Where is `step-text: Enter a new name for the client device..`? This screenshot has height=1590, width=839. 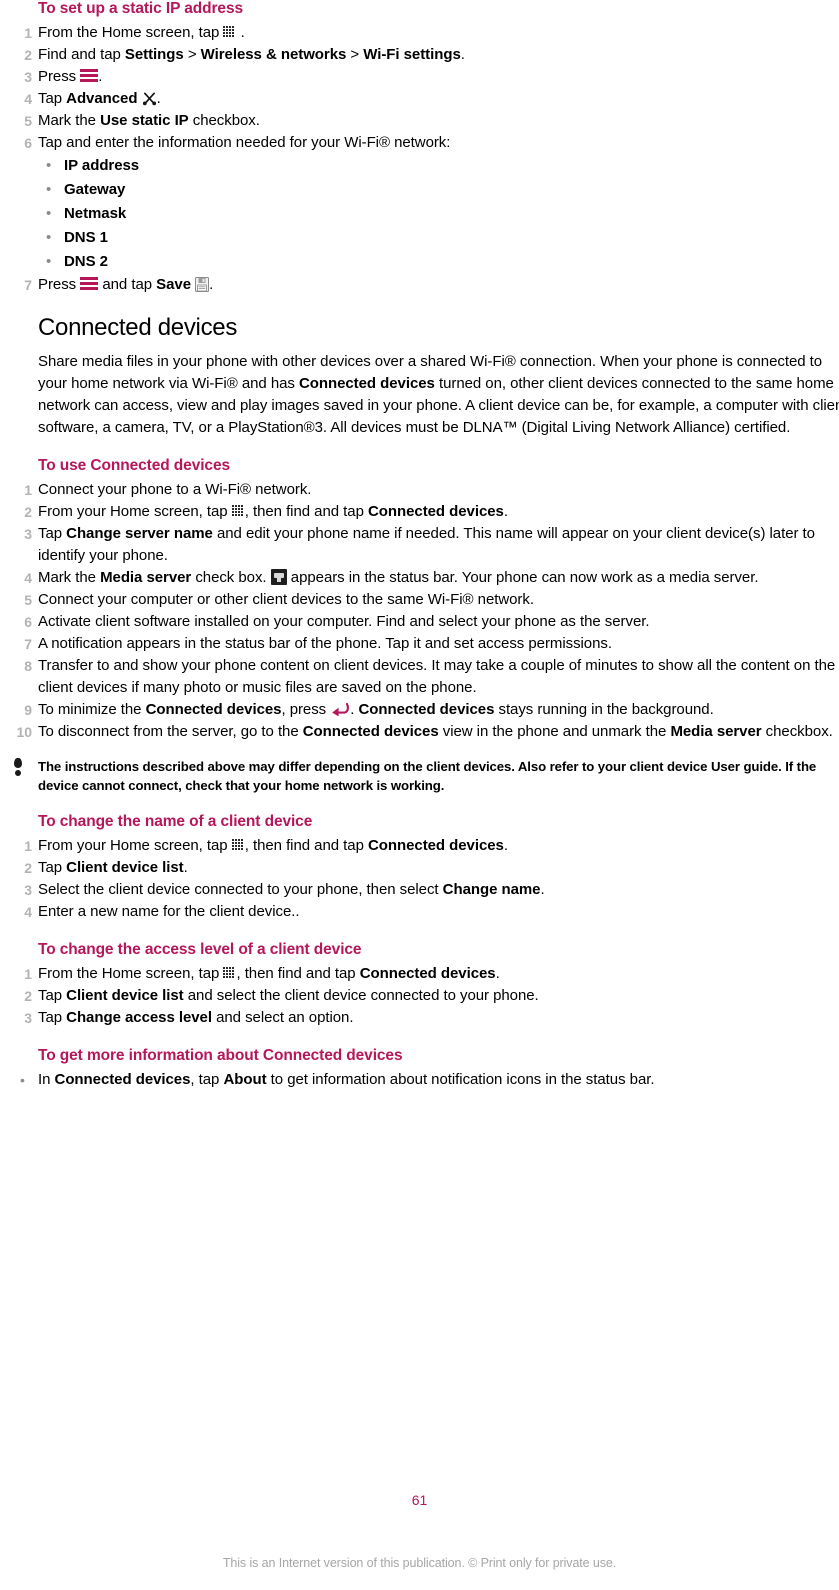 step-text: Enter a new name for the client device.. is located at coordinates (169, 912).